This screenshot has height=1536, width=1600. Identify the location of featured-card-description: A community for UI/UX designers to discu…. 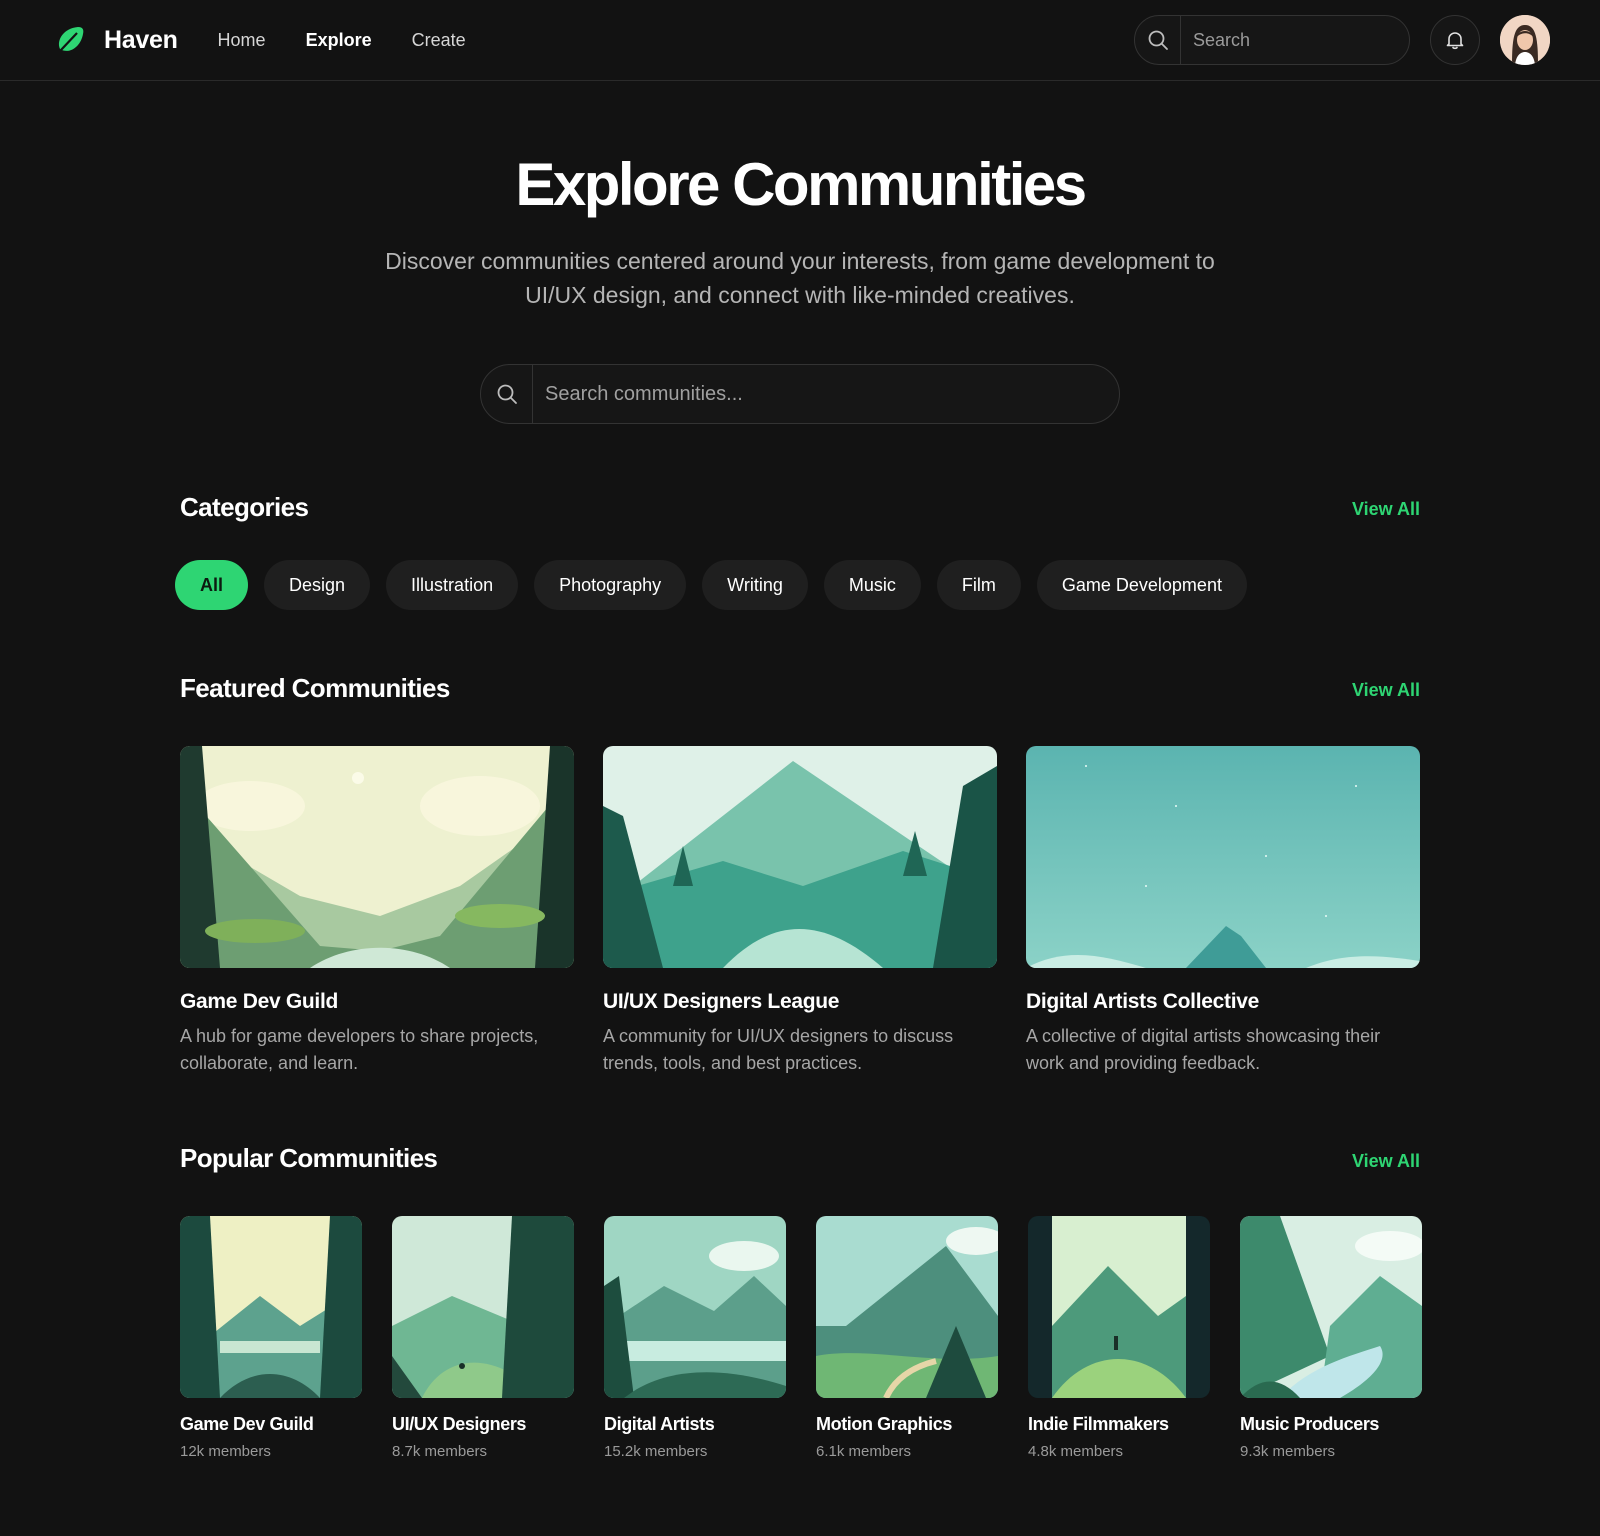
(778, 1049).